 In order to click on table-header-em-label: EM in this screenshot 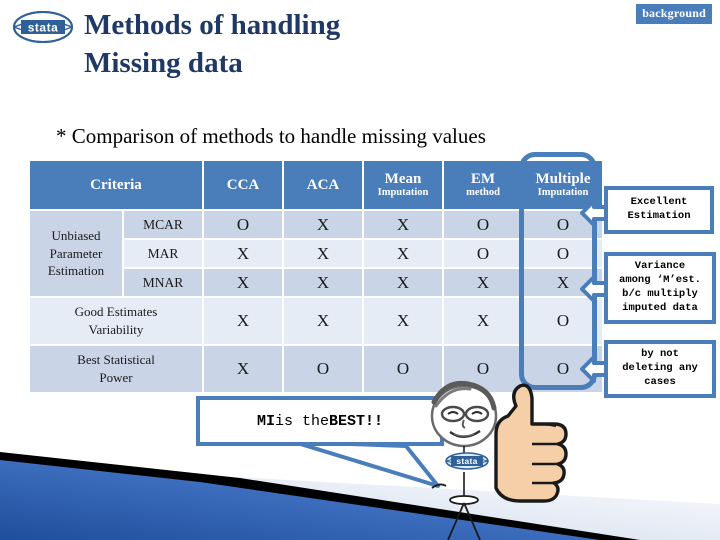, I will do `click(483, 178)`.